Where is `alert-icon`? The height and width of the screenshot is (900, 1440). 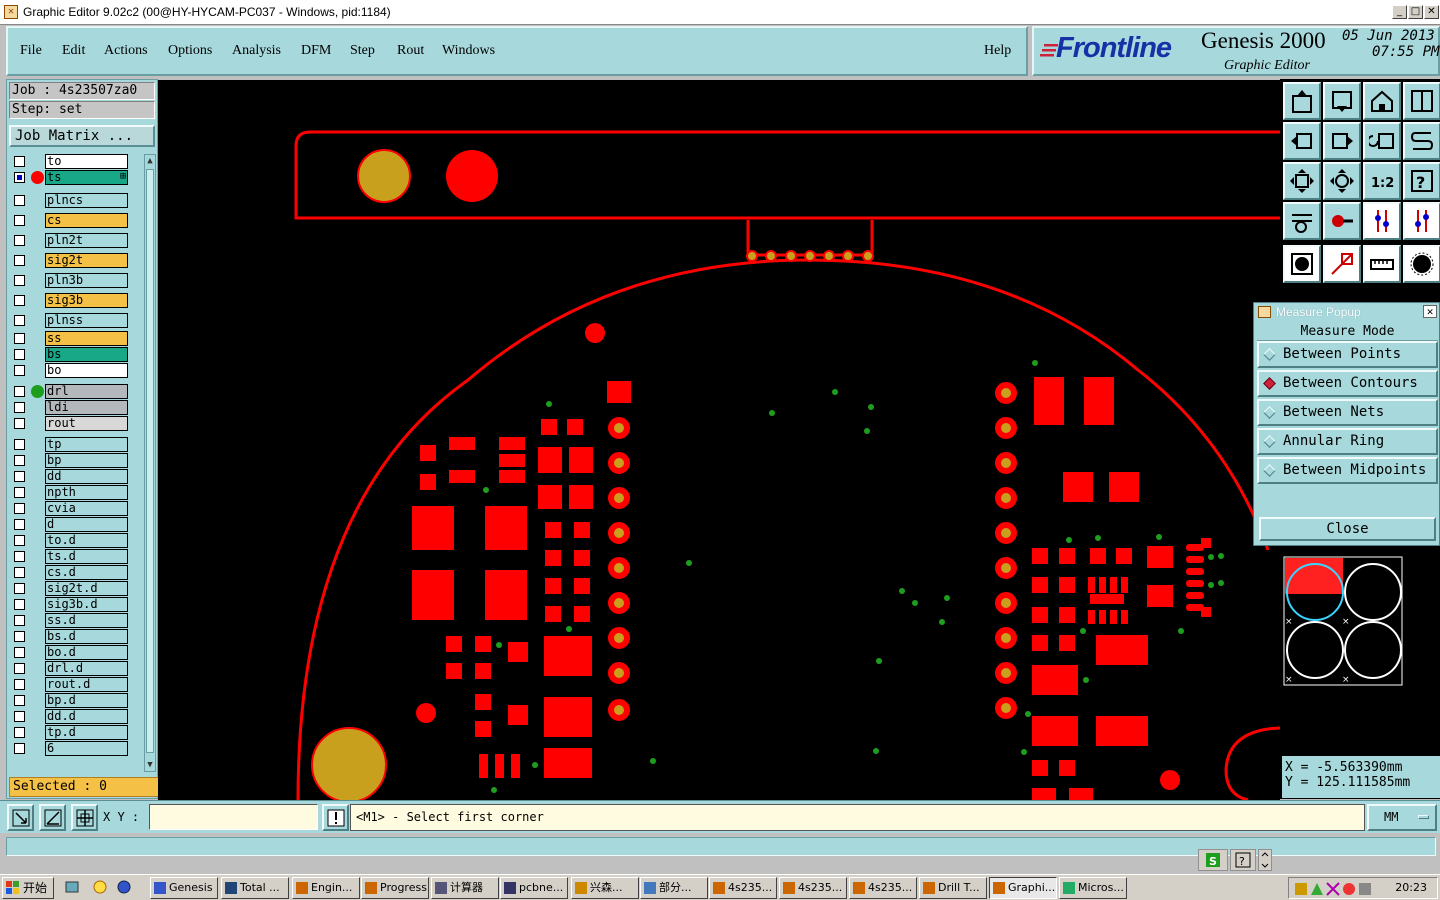 alert-icon is located at coordinates (335, 817).